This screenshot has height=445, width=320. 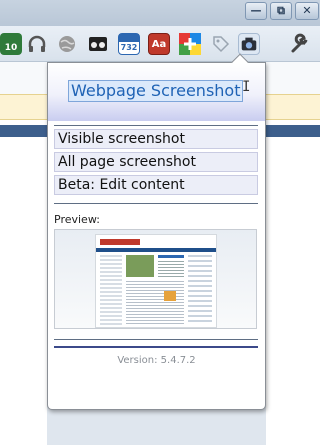 I want to click on thumbnail-page, so click(x=156, y=281).